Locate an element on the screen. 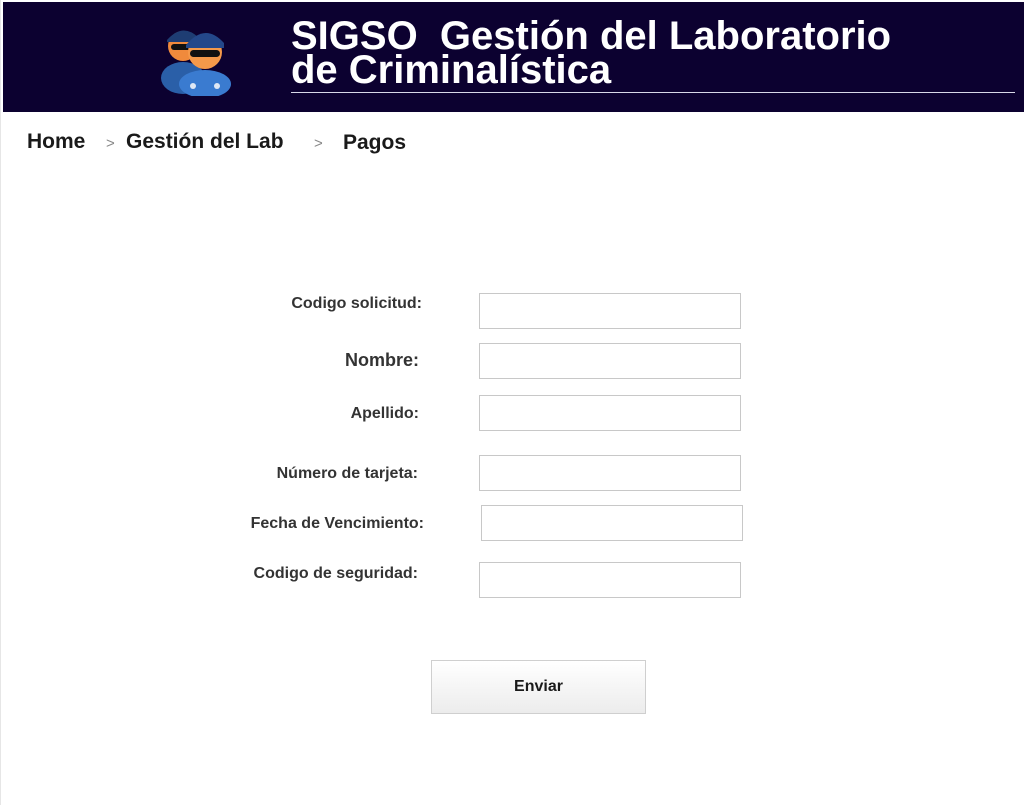 This screenshot has width=1025, height=805. breadcrumb-current-page: Pagos is located at coordinates (375, 142).